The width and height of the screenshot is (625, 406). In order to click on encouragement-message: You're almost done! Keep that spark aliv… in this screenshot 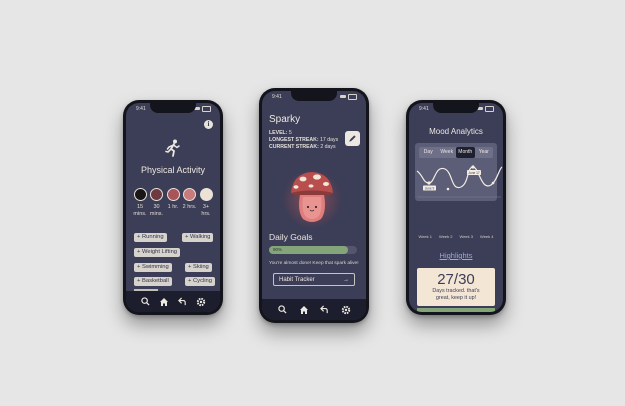, I will do `click(314, 263)`.